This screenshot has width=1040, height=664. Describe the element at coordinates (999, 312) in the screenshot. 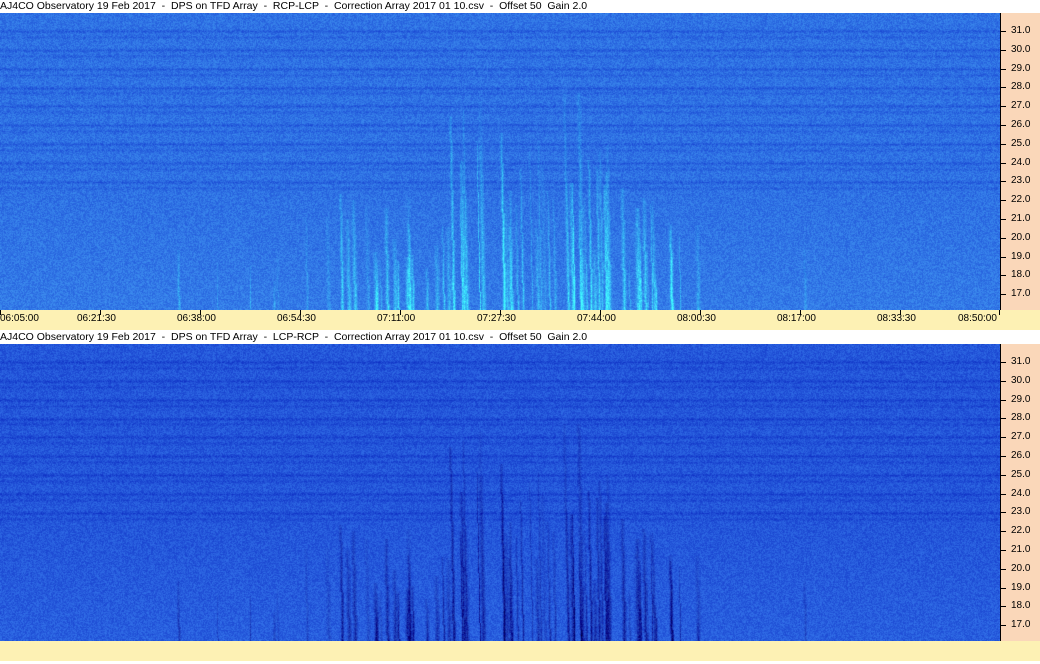

I see `x-tick` at that location.